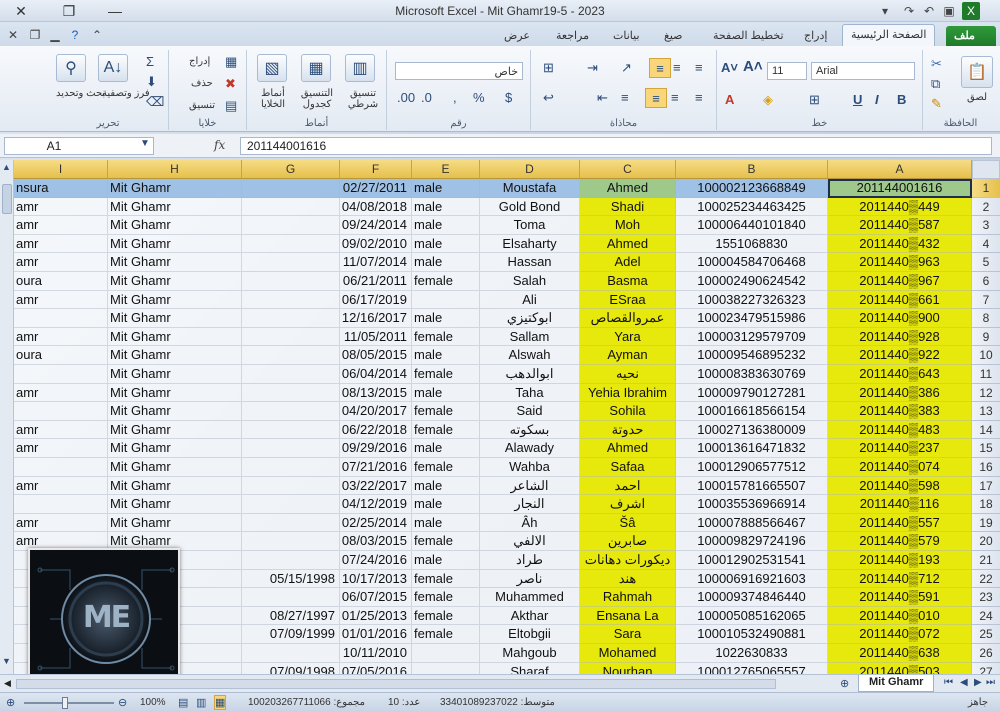  What do you see at coordinates (628, 653) in the screenshot?
I see `cell-c26: Mohamed` at bounding box center [628, 653].